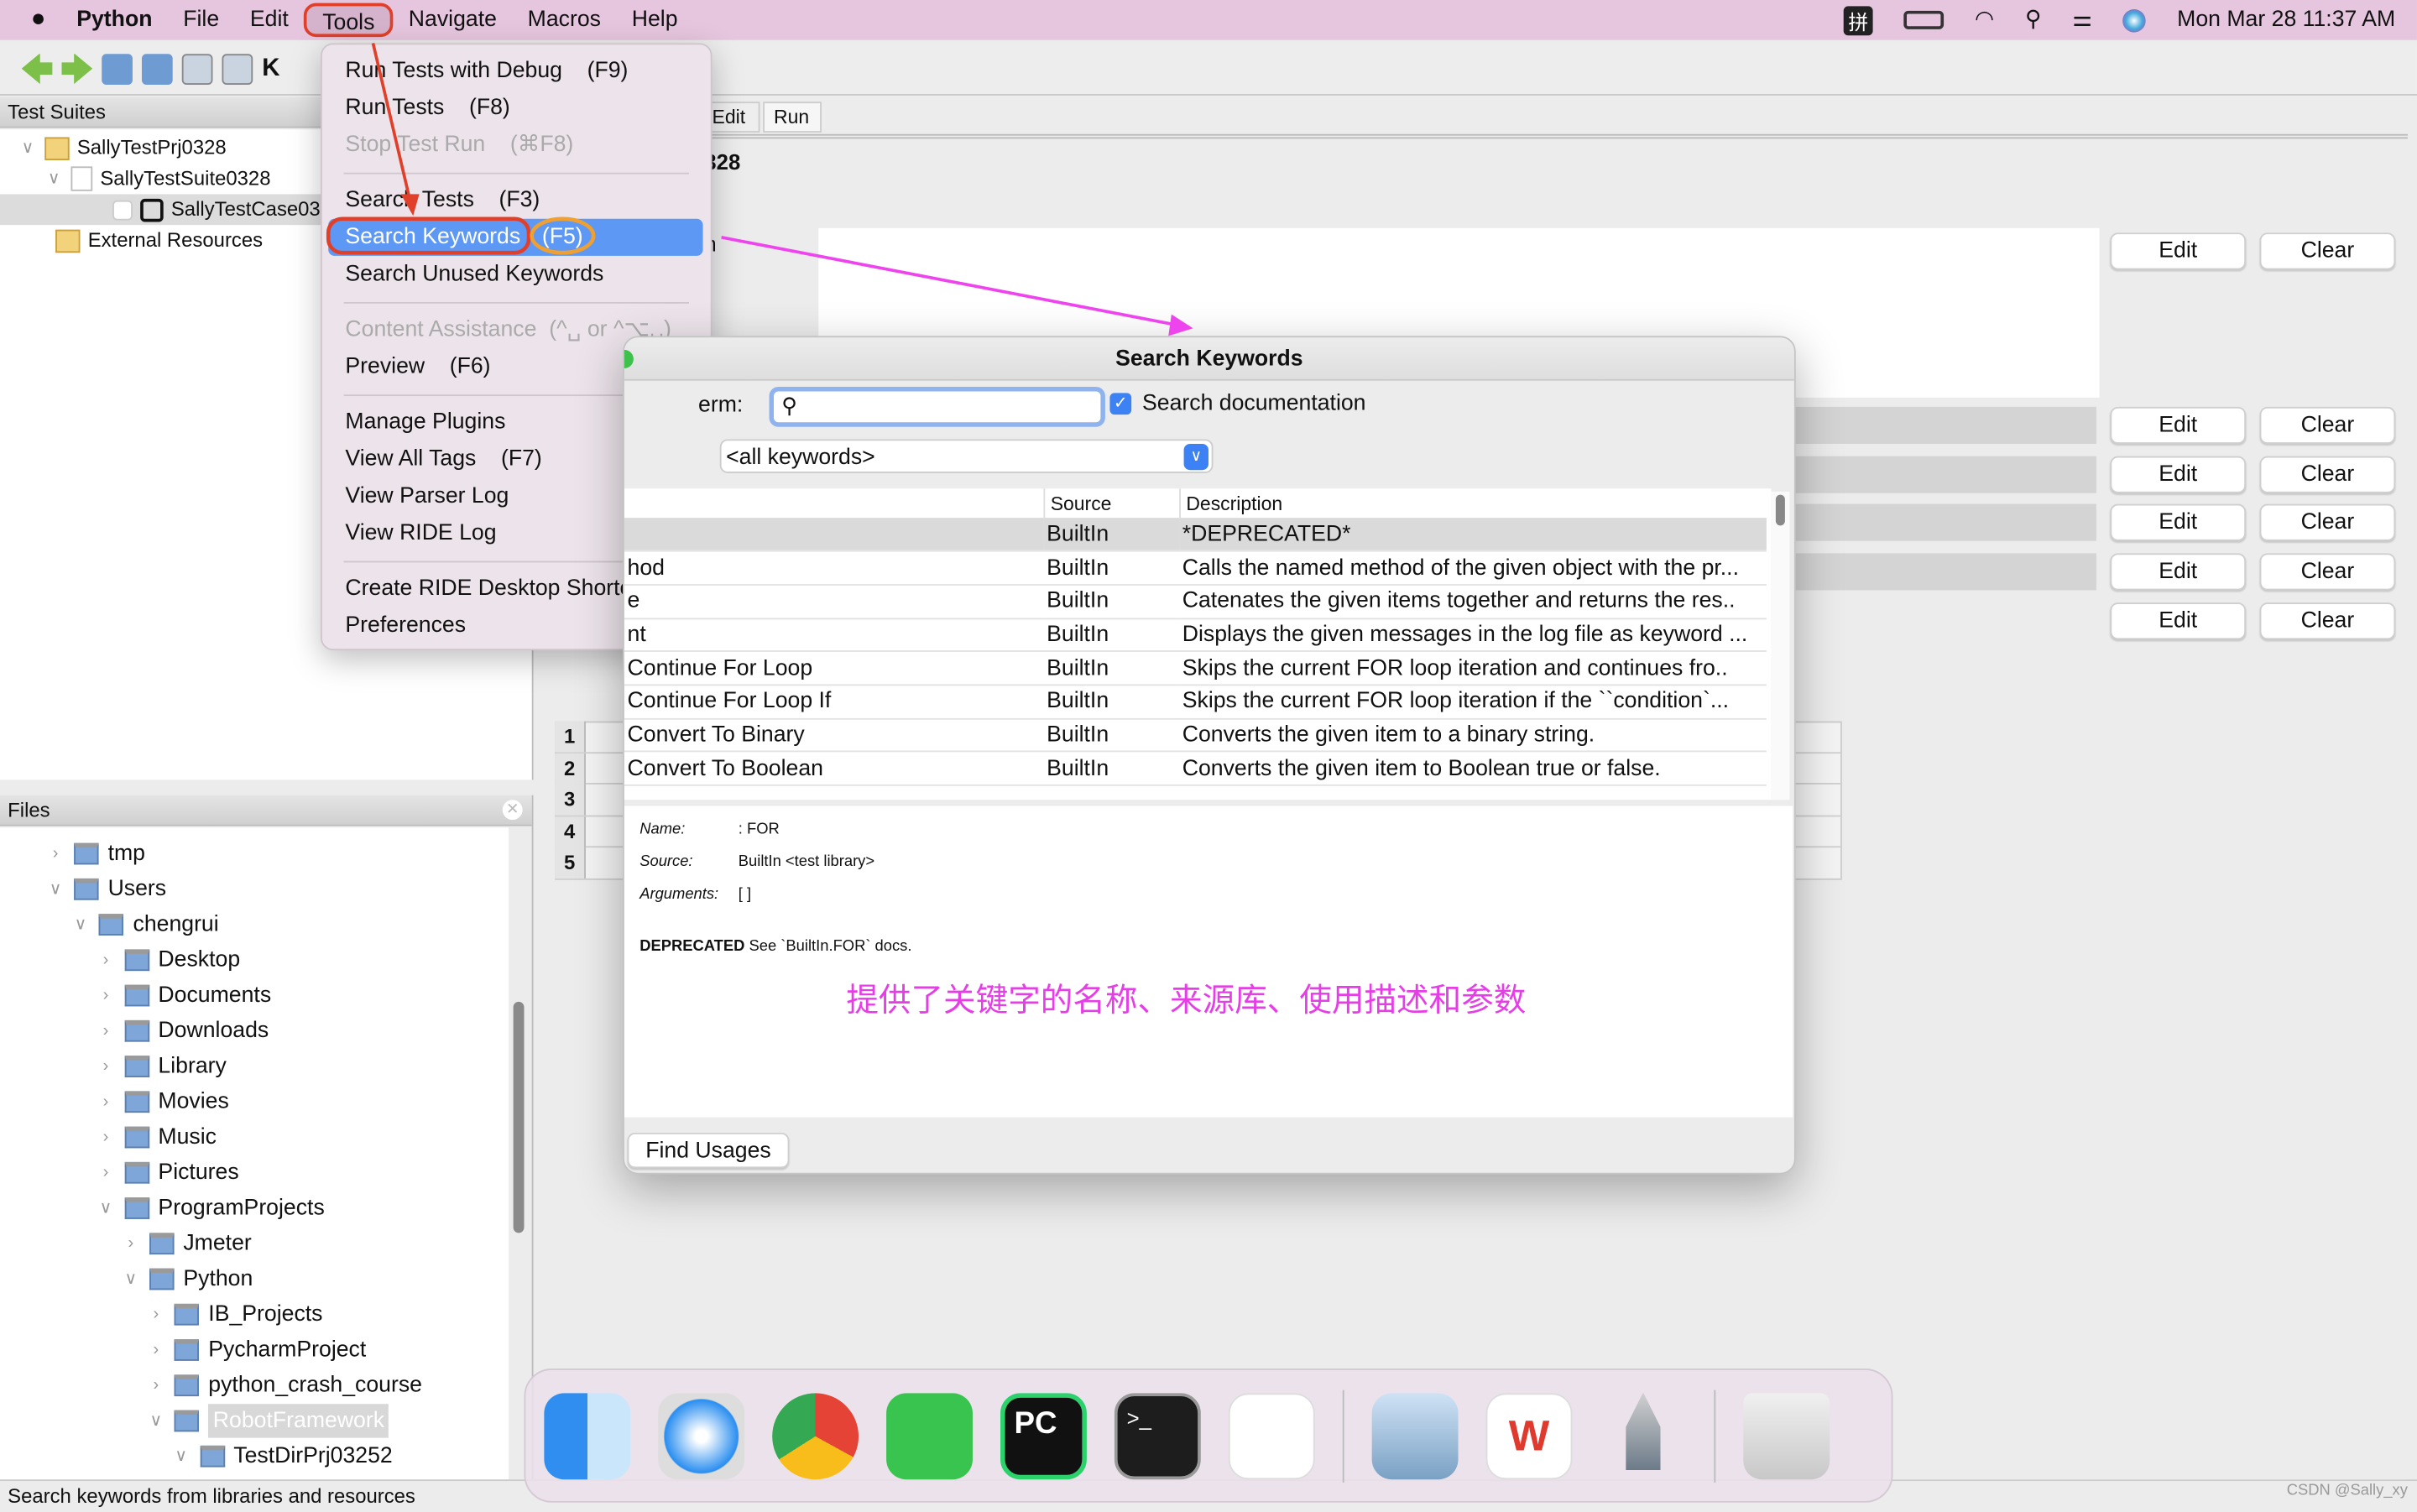  What do you see at coordinates (563, 235) in the screenshot?
I see `orange-highlight-ellipse` at bounding box center [563, 235].